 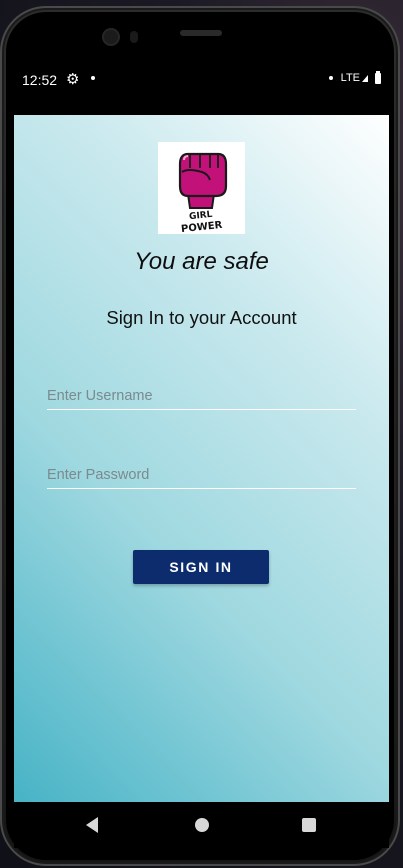 I want to click on front-sensor, so click(x=134, y=37).